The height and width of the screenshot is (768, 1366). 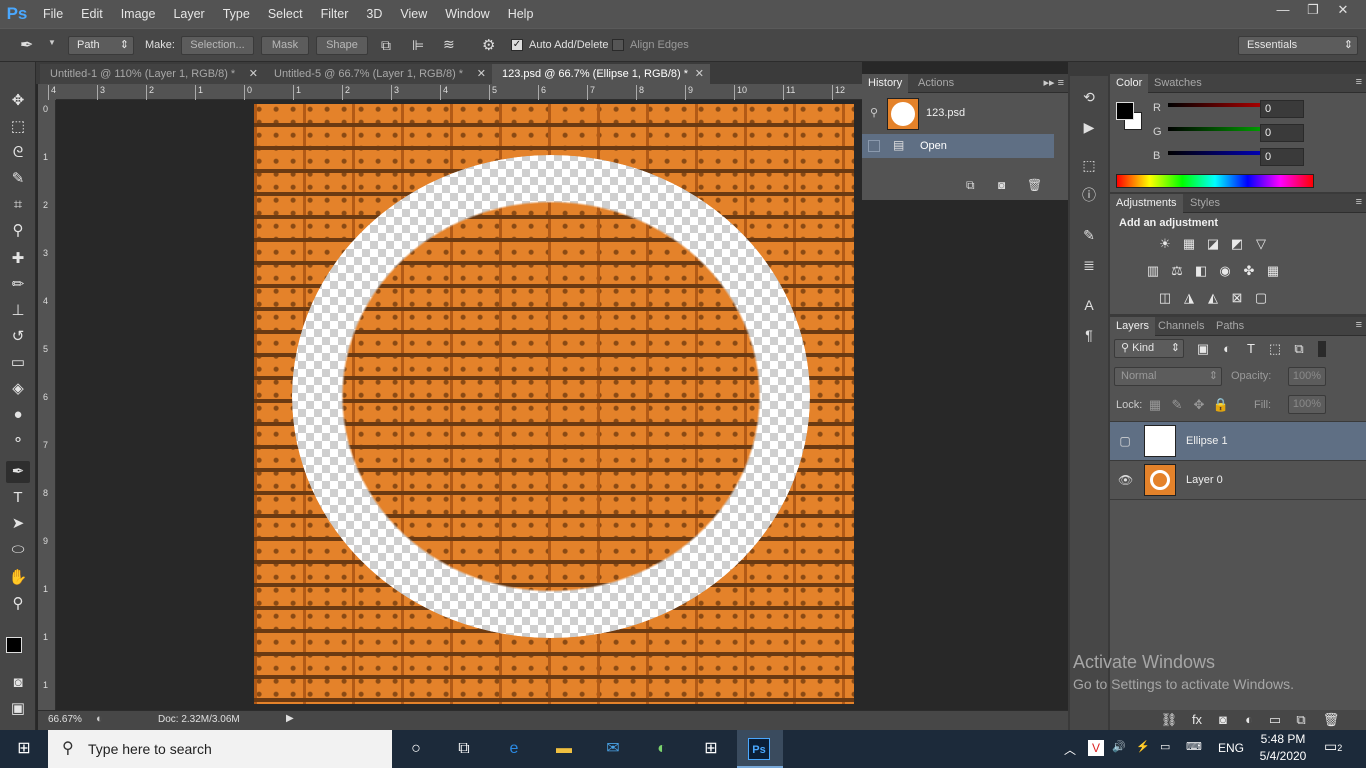 I want to click on gradient-map-icon: ⊠, so click(x=1237, y=298).